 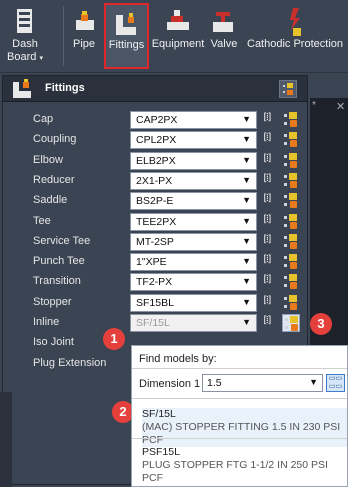 What do you see at coordinates (41, 58) in the screenshot?
I see `chevron-down-icon: ▾` at bounding box center [41, 58].